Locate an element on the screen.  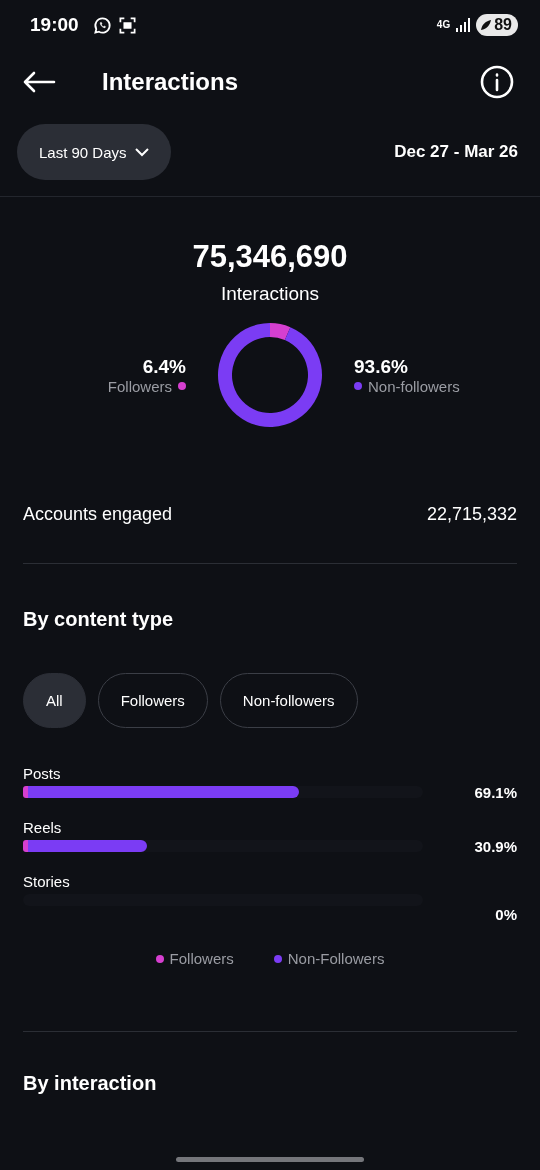
back-button is located at coordinates (39, 82).